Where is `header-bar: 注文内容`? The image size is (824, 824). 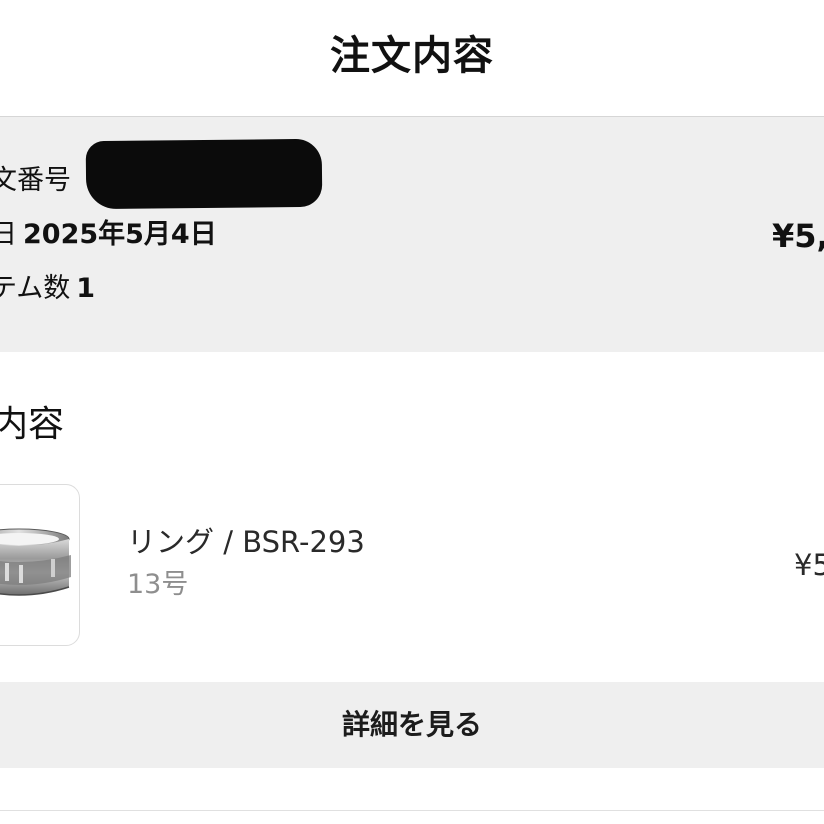
header-bar: 注文内容 is located at coordinates (412, 58).